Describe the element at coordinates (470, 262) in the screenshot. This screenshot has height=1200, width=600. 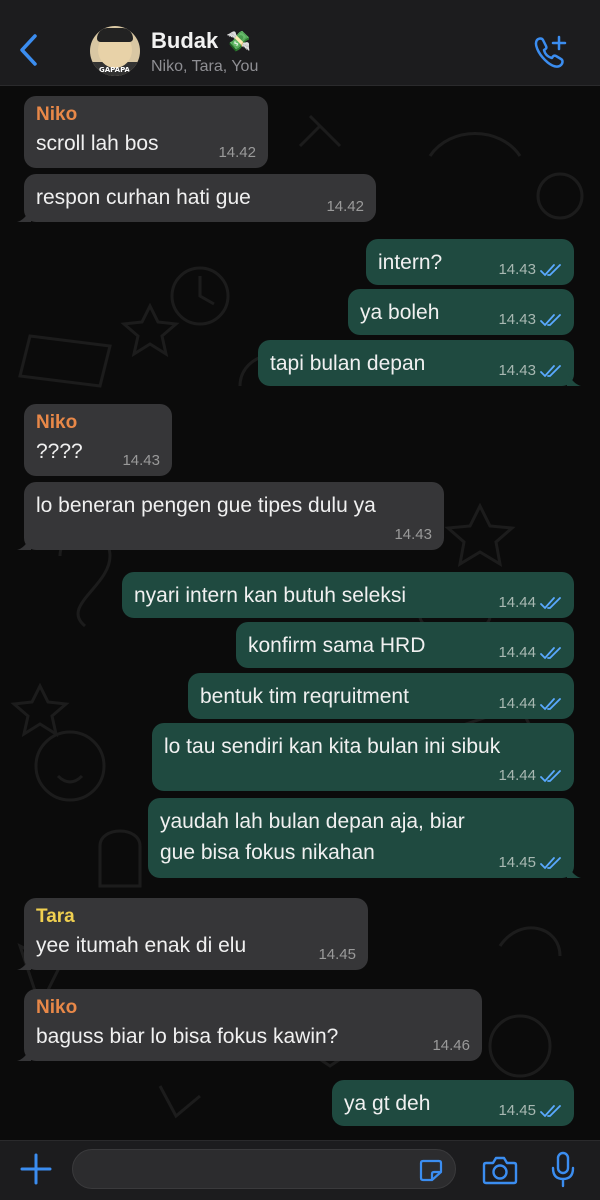
I see `message-bubble-outgoing: intern? 14.43` at that location.